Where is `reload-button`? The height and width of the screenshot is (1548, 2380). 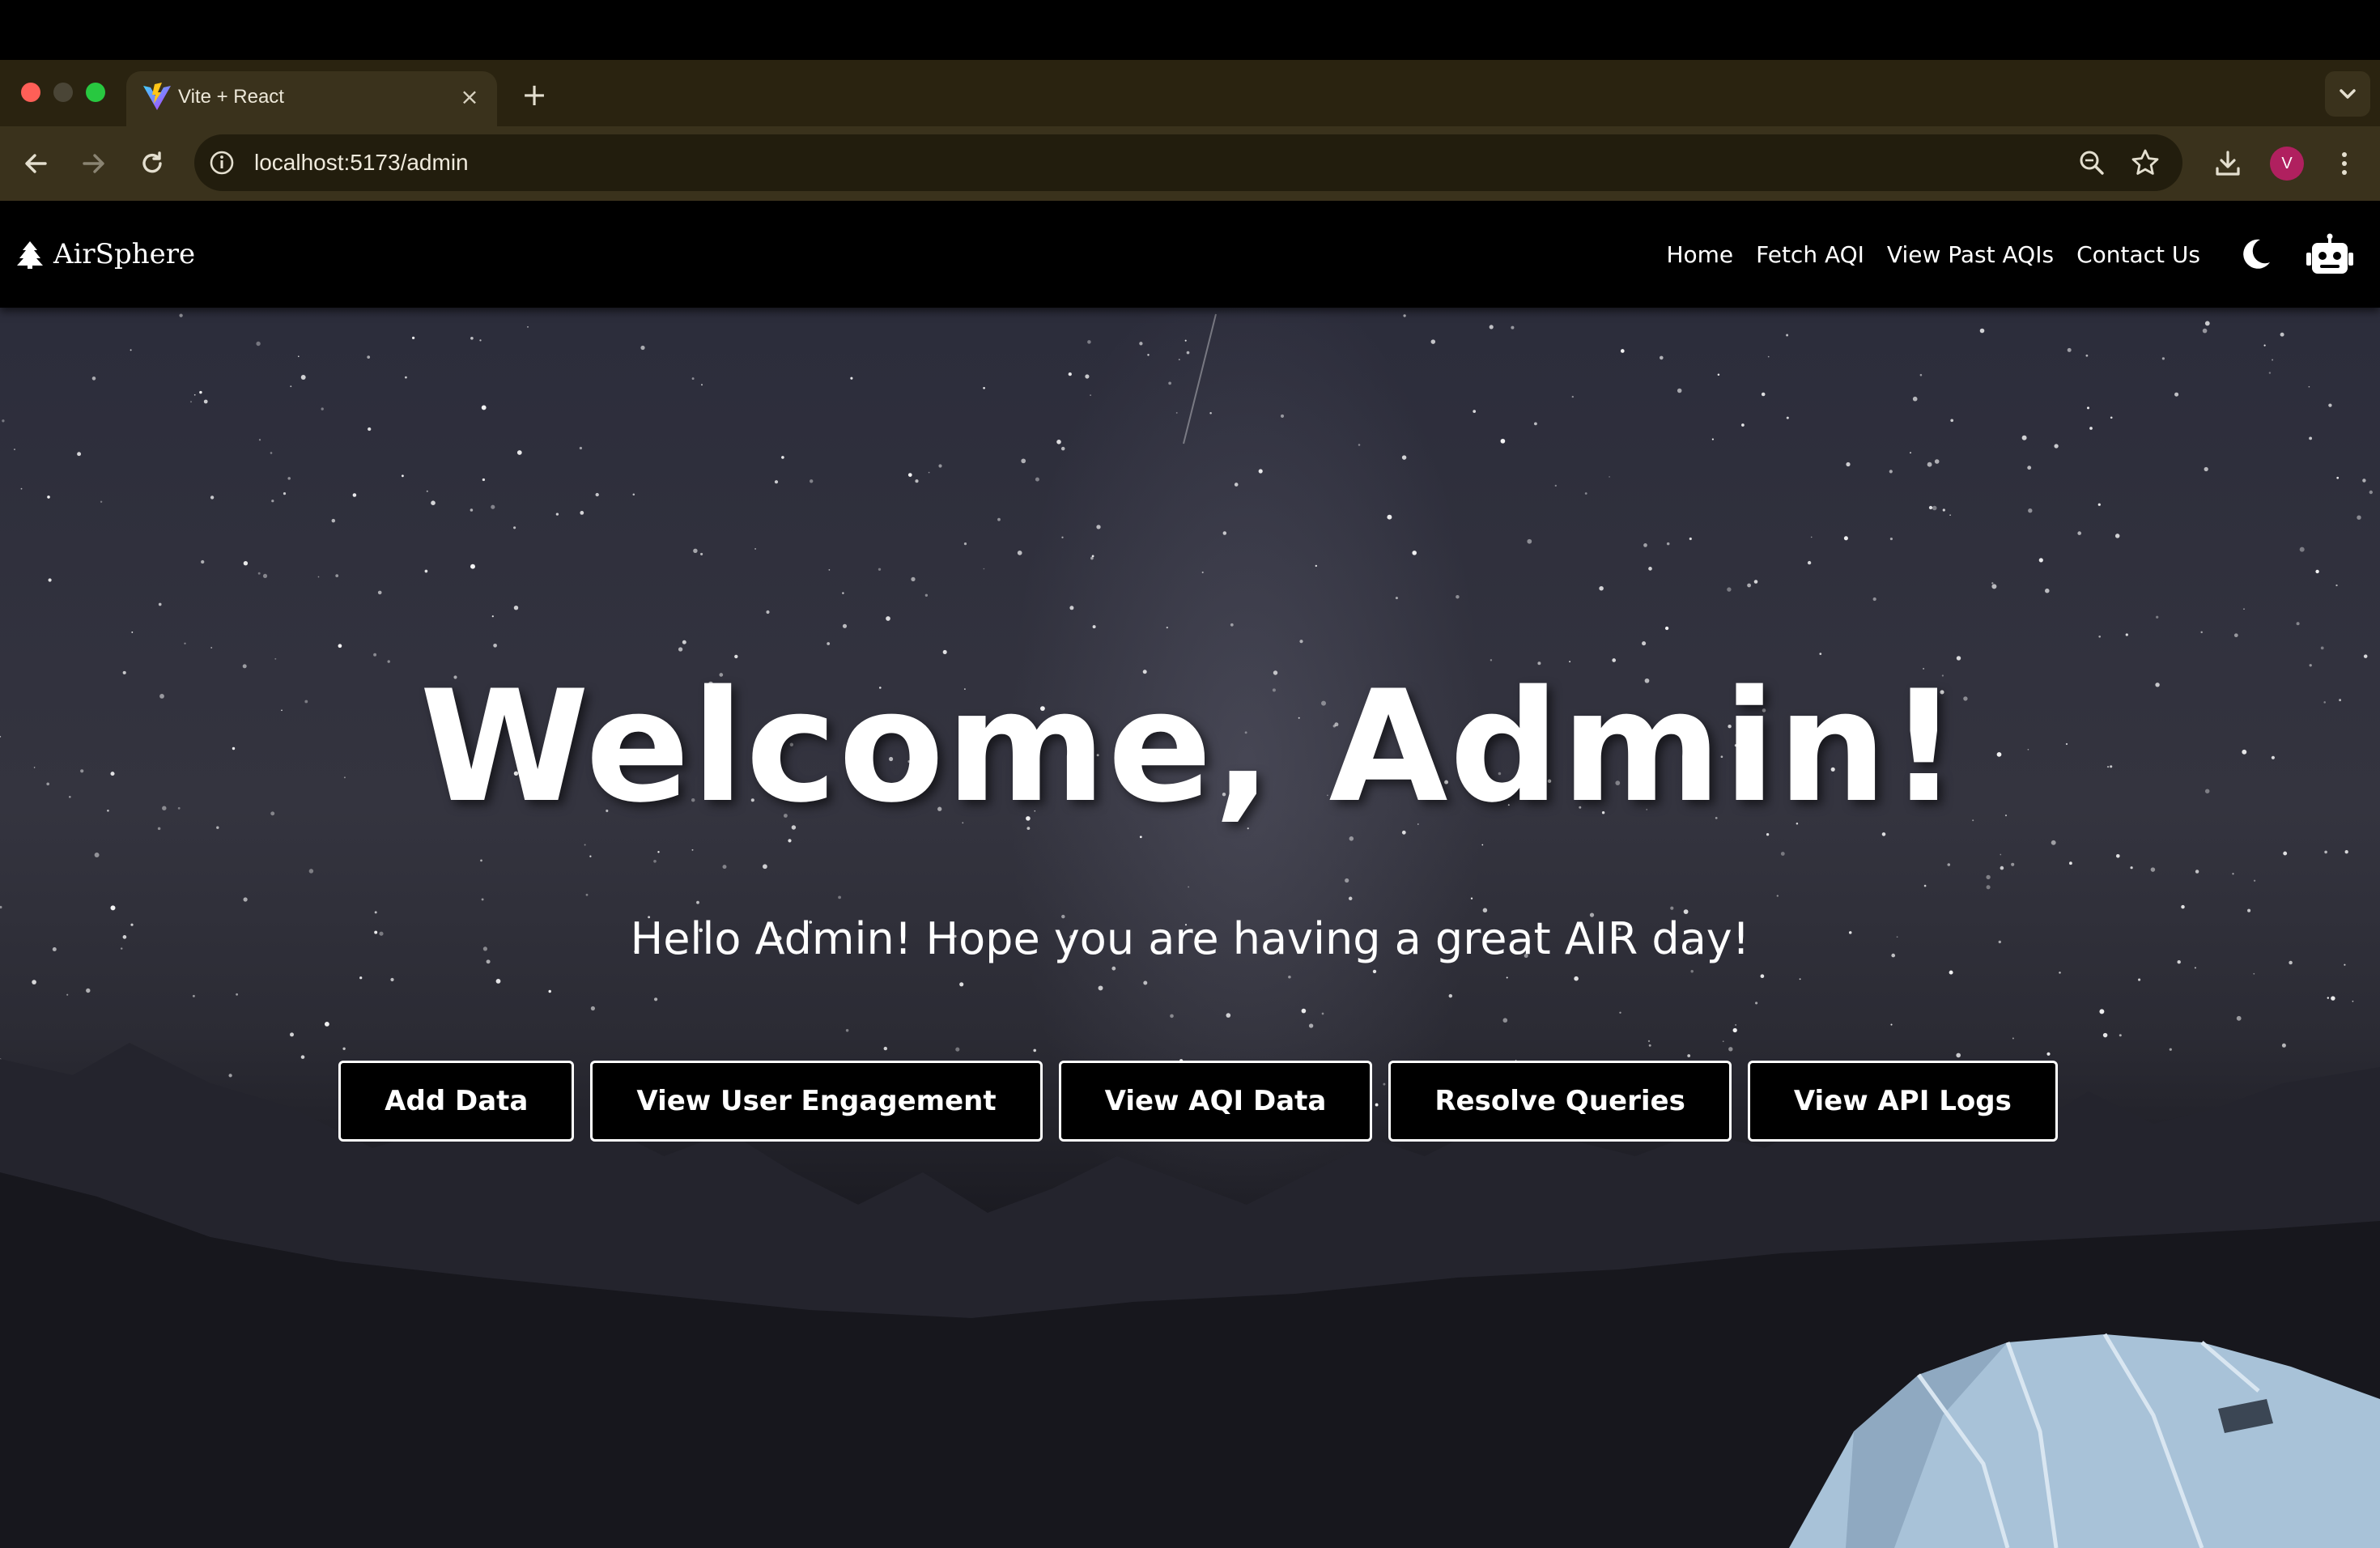
reload-button is located at coordinates (152, 164).